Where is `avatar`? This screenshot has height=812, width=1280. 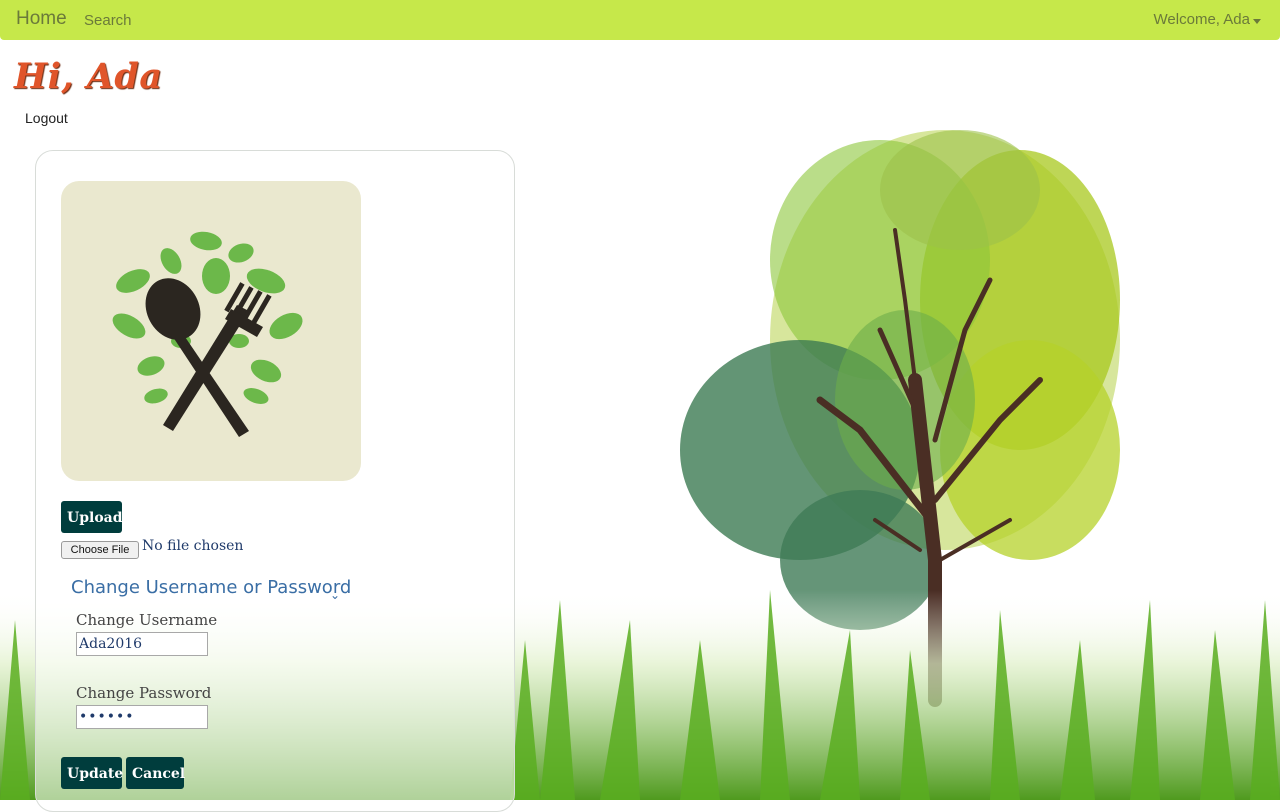
avatar is located at coordinates (211, 331).